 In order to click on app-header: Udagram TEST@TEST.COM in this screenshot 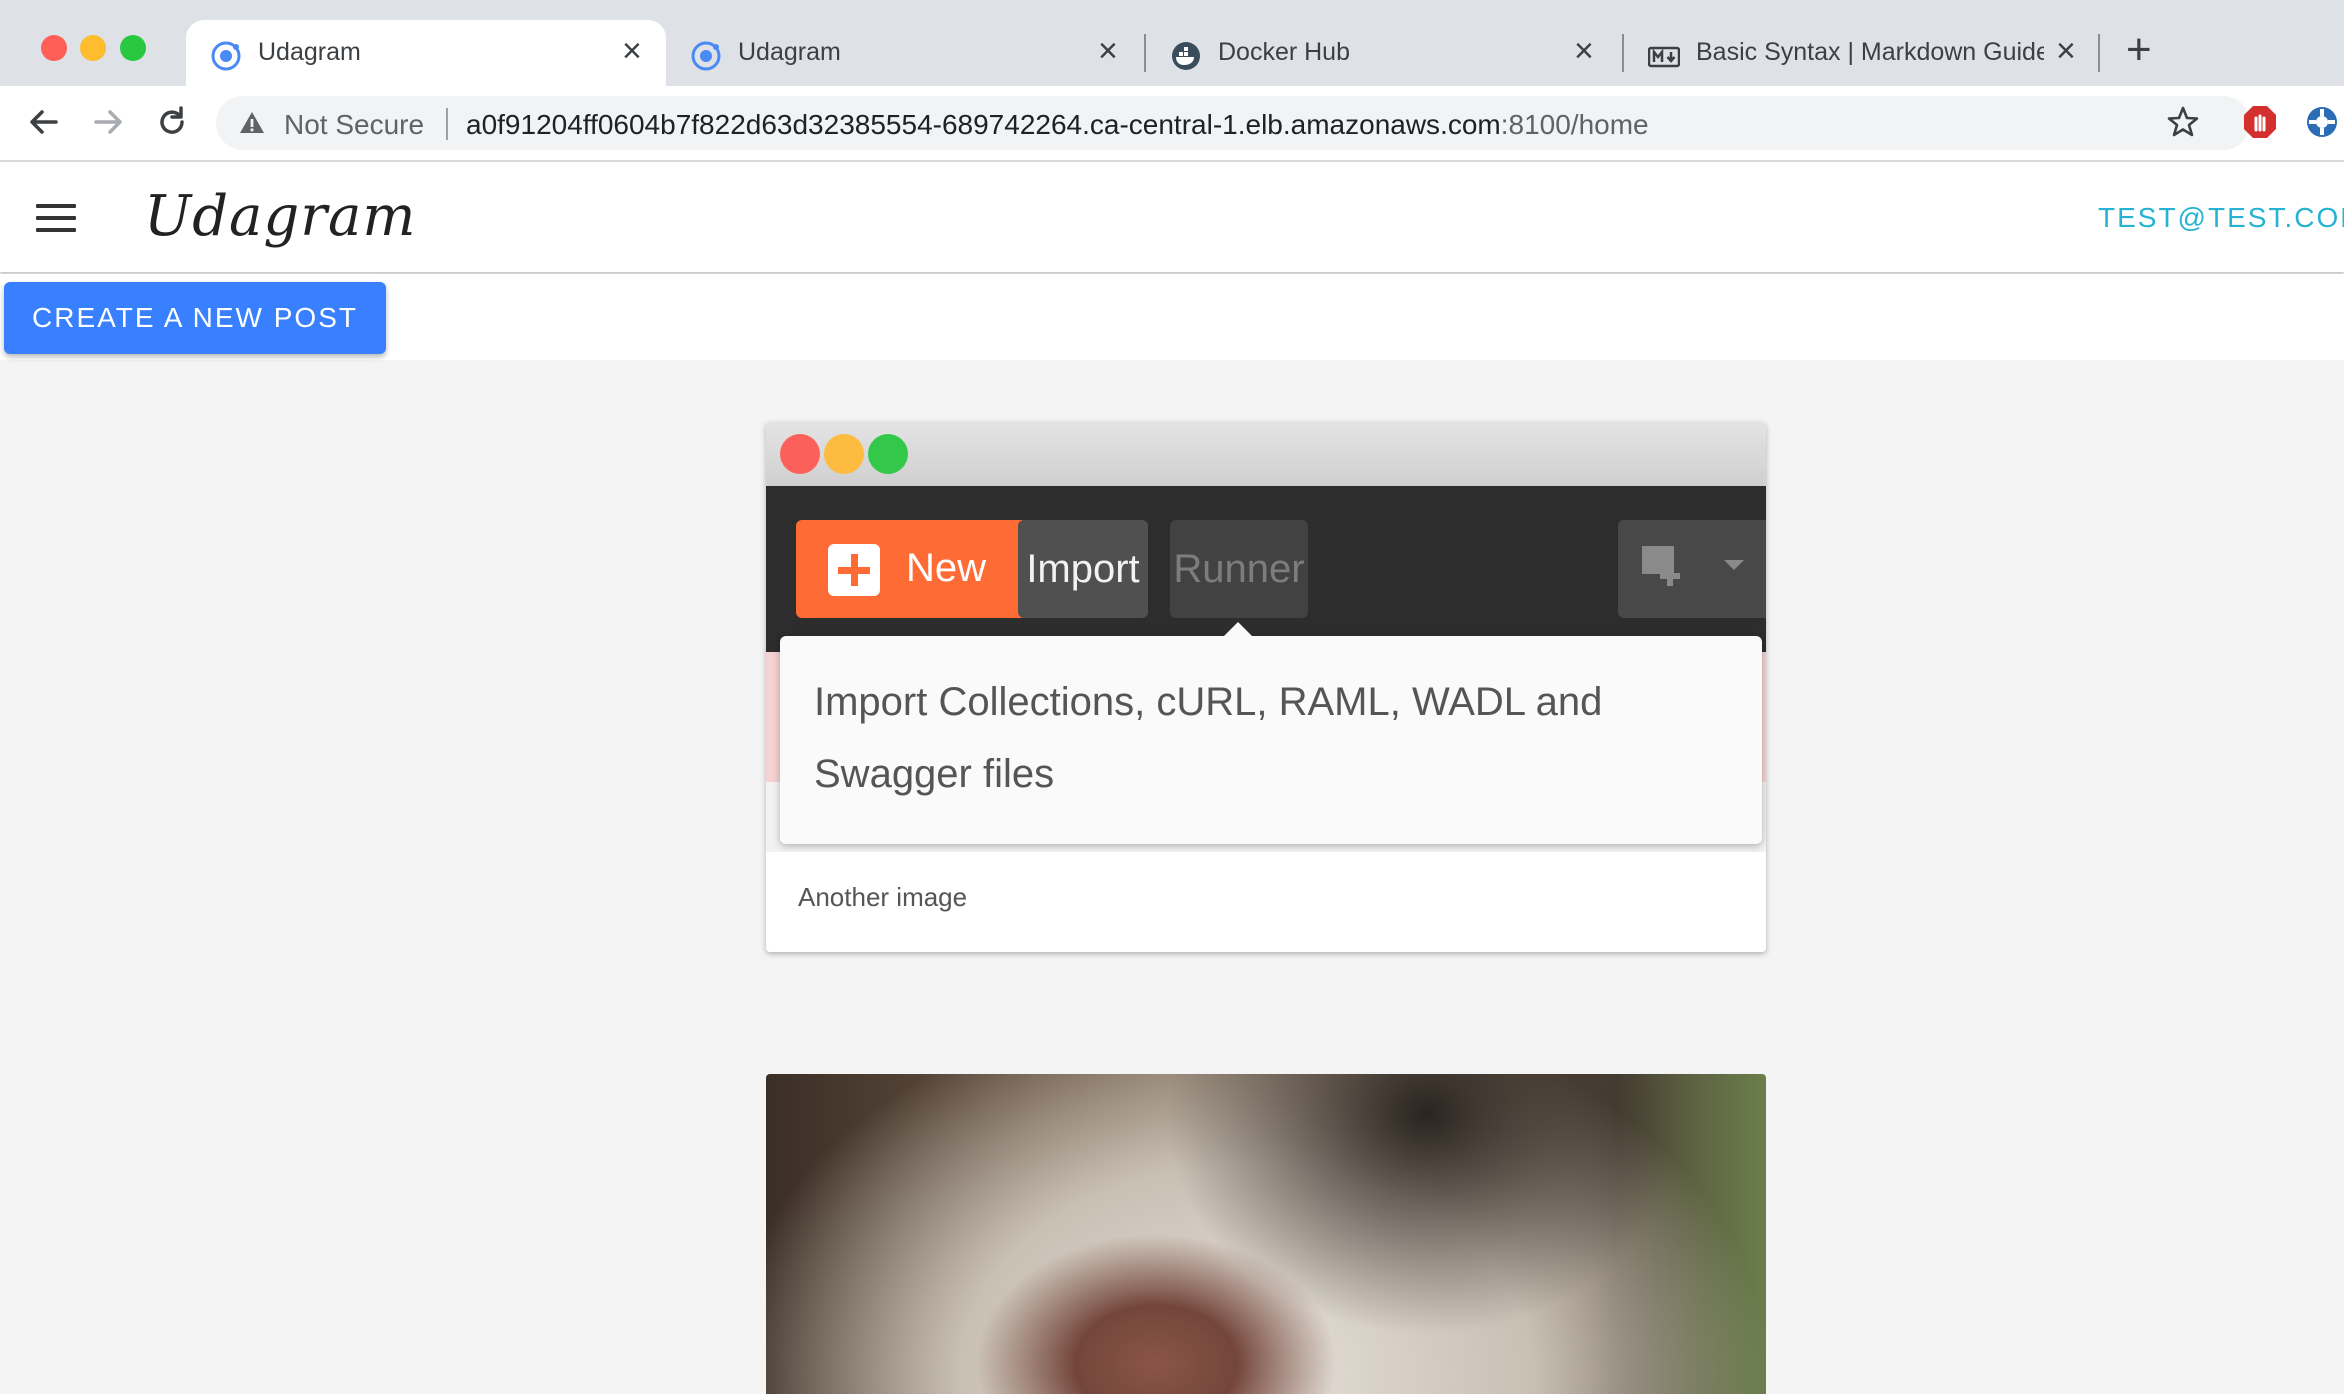, I will do `click(1172, 217)`.